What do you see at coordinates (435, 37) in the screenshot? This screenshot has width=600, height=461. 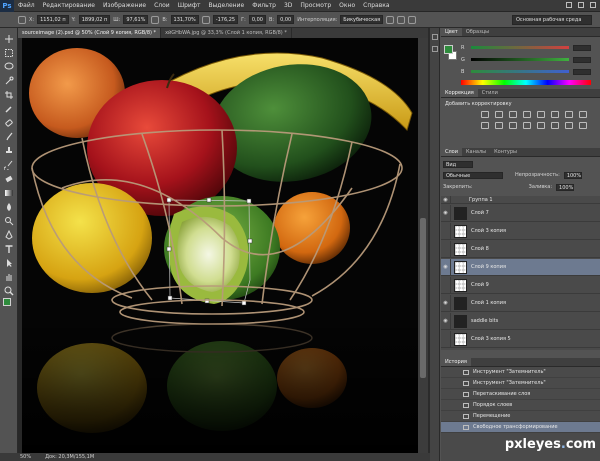 I see `history-panel-icon` at bounding box center [435, 37].